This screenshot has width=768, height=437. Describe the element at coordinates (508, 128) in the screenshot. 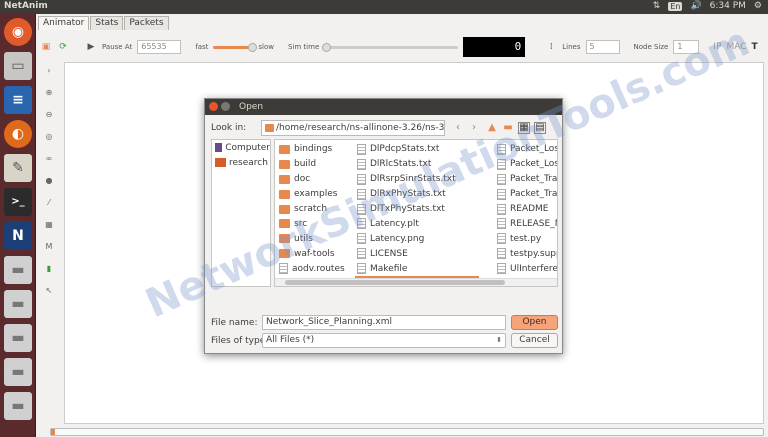

I see `new-folder-icon: ▬` at that location.